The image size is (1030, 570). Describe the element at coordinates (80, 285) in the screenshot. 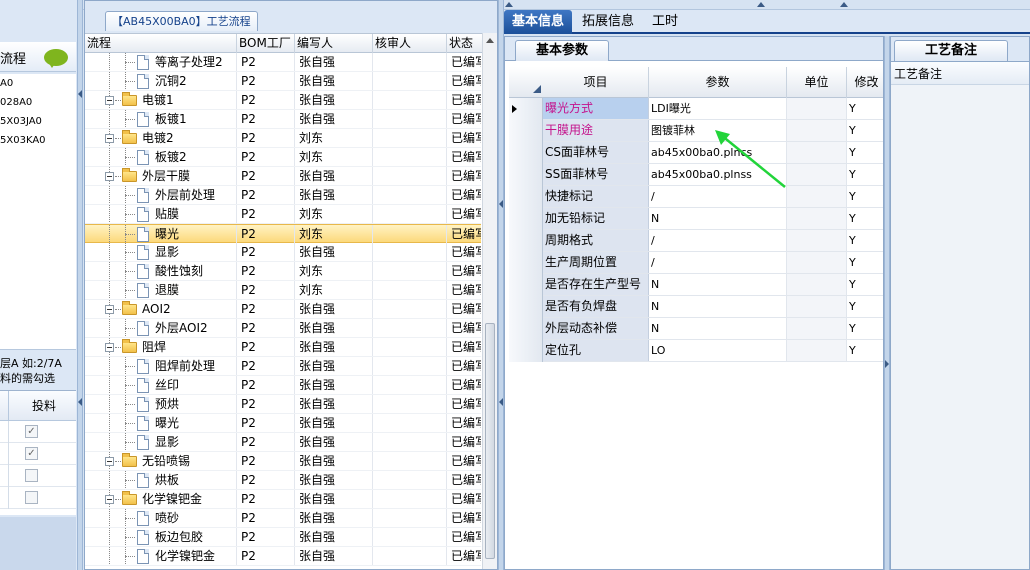

I see `left-splitter` at that location.